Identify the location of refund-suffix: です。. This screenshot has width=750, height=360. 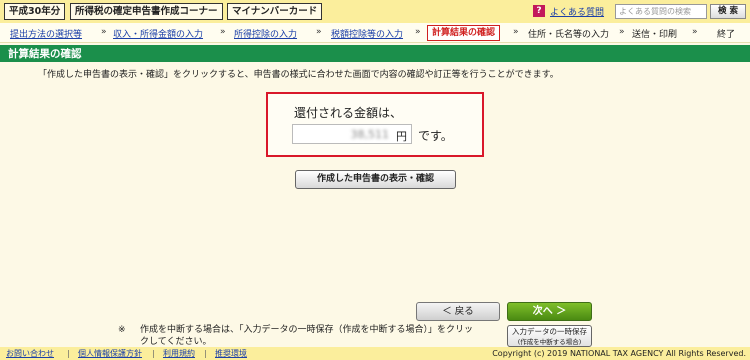
(435, 136).